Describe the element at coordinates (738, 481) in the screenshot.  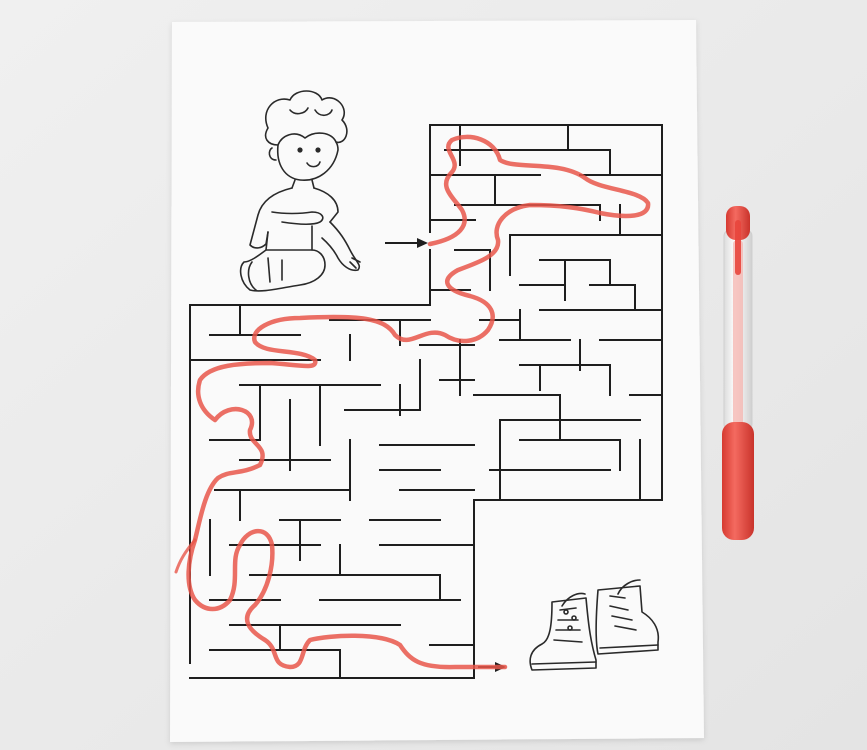
I see `pen-grip` at that location.